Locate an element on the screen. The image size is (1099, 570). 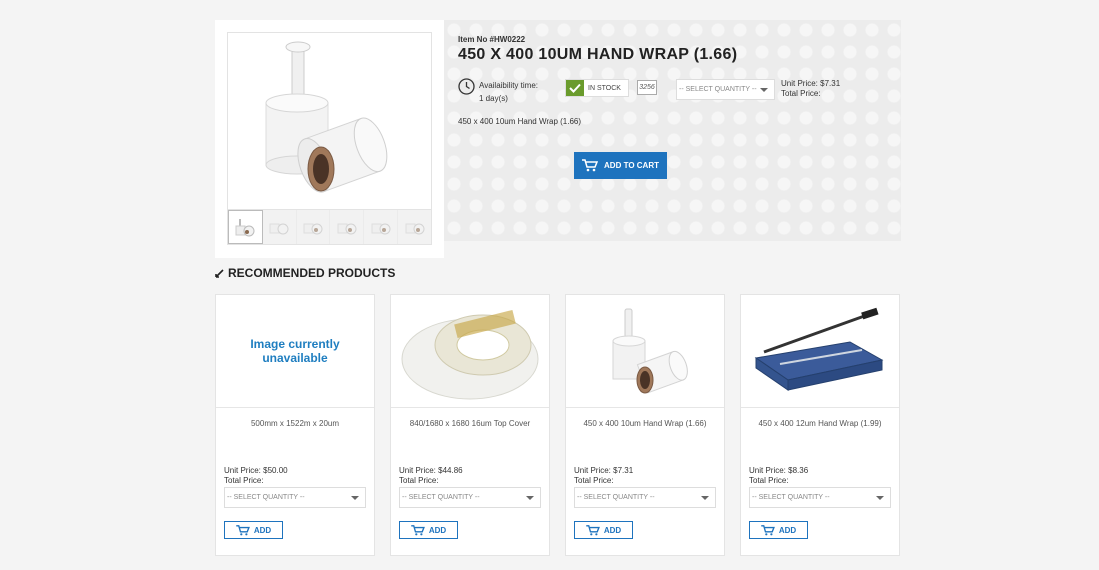
recommended-heading-label: RECOMMENDED PRODUCTS is located at coordinates (312, 273).